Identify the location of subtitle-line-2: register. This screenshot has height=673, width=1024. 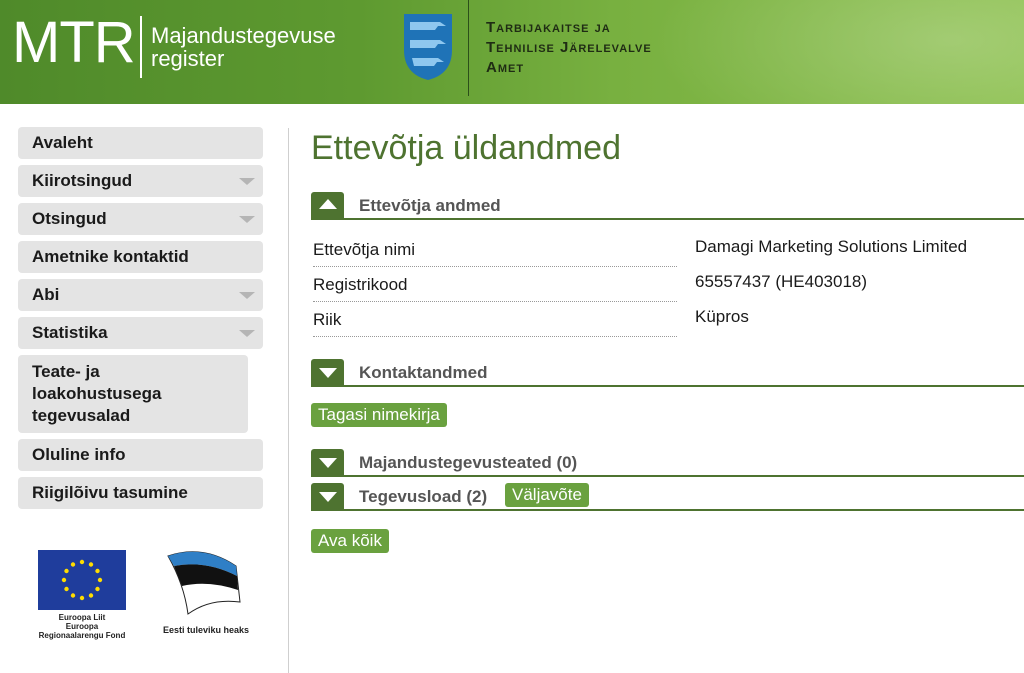
(188, 58).